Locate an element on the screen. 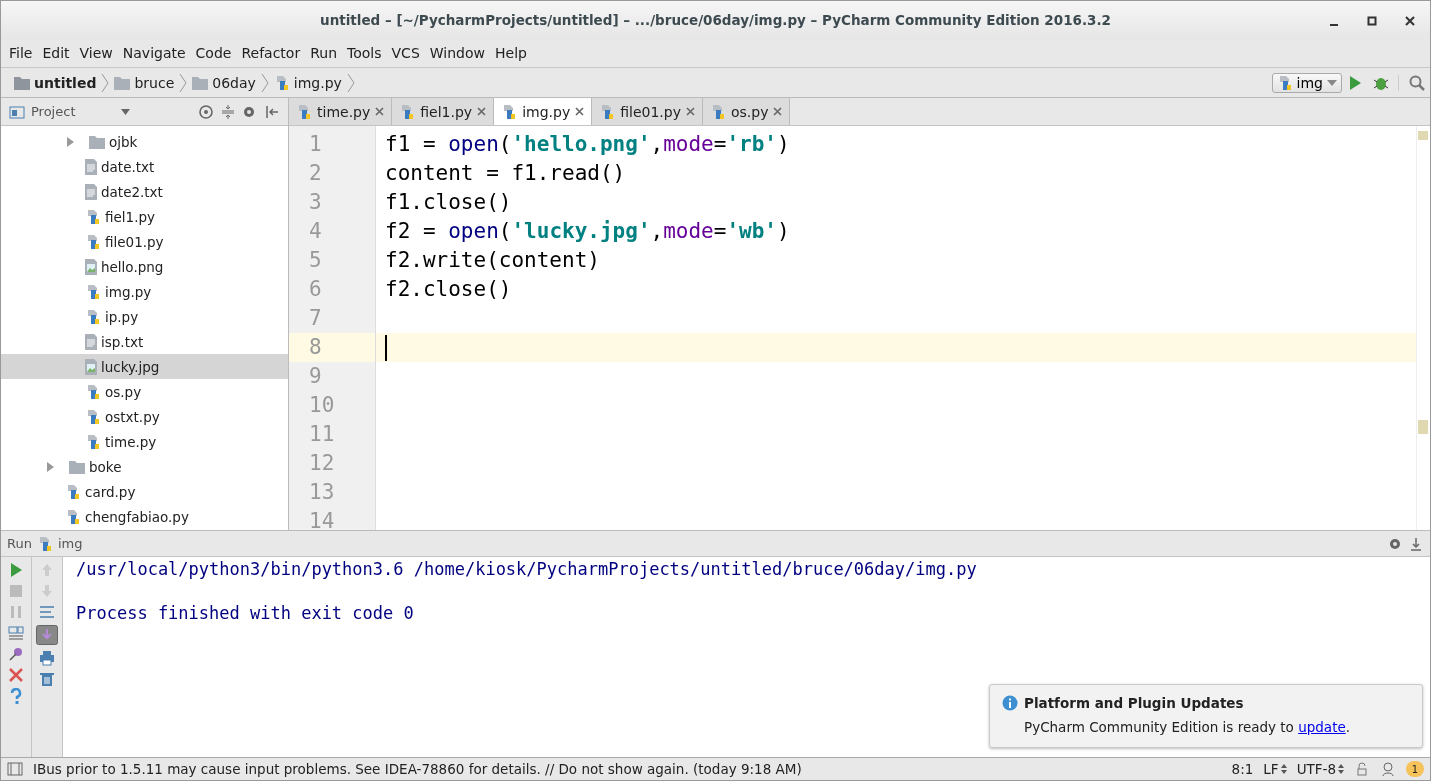 This screenshot has width=1431, height=781. rerun-icon is located at coordinates (16, 570).